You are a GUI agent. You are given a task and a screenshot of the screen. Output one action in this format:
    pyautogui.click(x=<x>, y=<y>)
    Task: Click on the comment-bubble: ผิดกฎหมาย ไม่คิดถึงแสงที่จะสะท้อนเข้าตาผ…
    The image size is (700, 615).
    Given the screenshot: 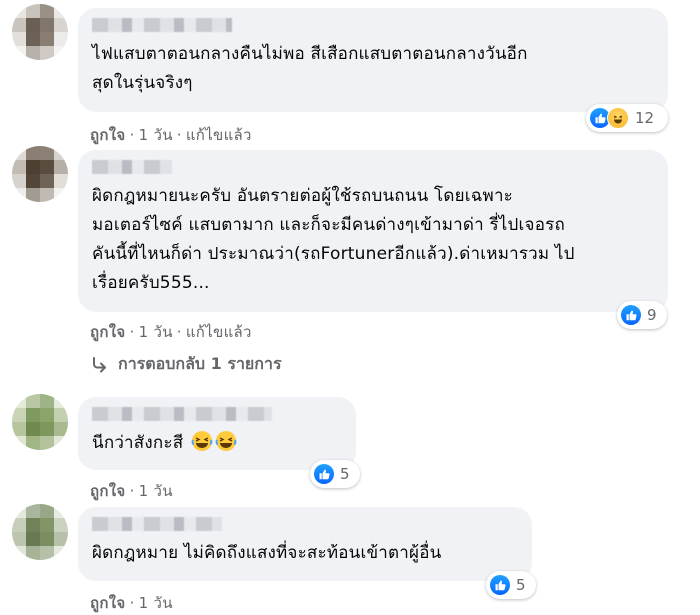 What is the action you would take?
    pyautogui.click(x=305, y=544)
    